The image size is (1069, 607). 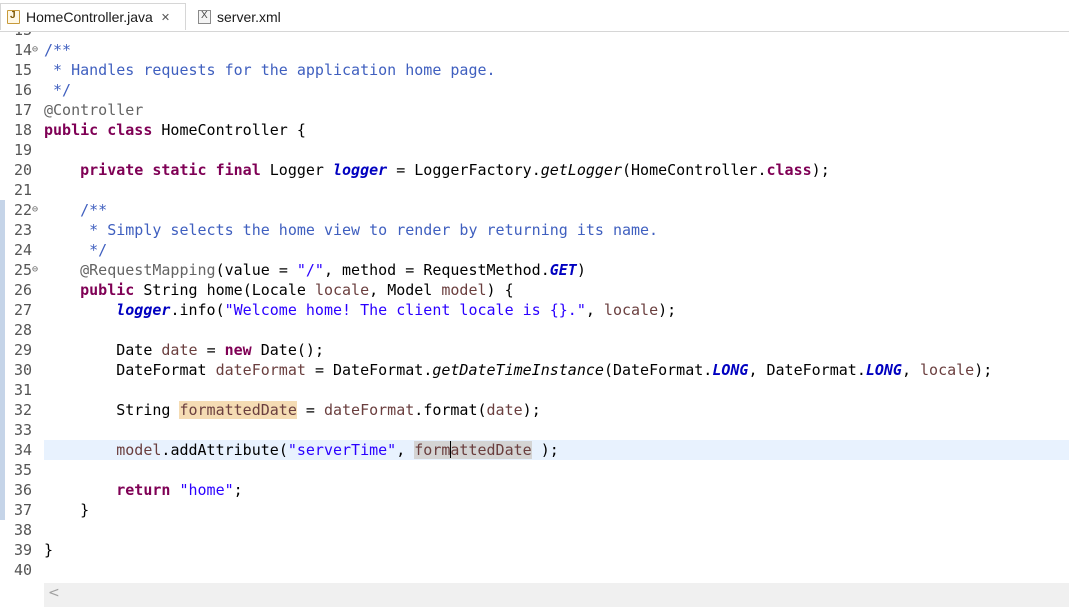 What do you see at coordinates (556, 595) in the screenshot?
I see `horizontal-scrollbar: <` at bounding box center [556, 595].